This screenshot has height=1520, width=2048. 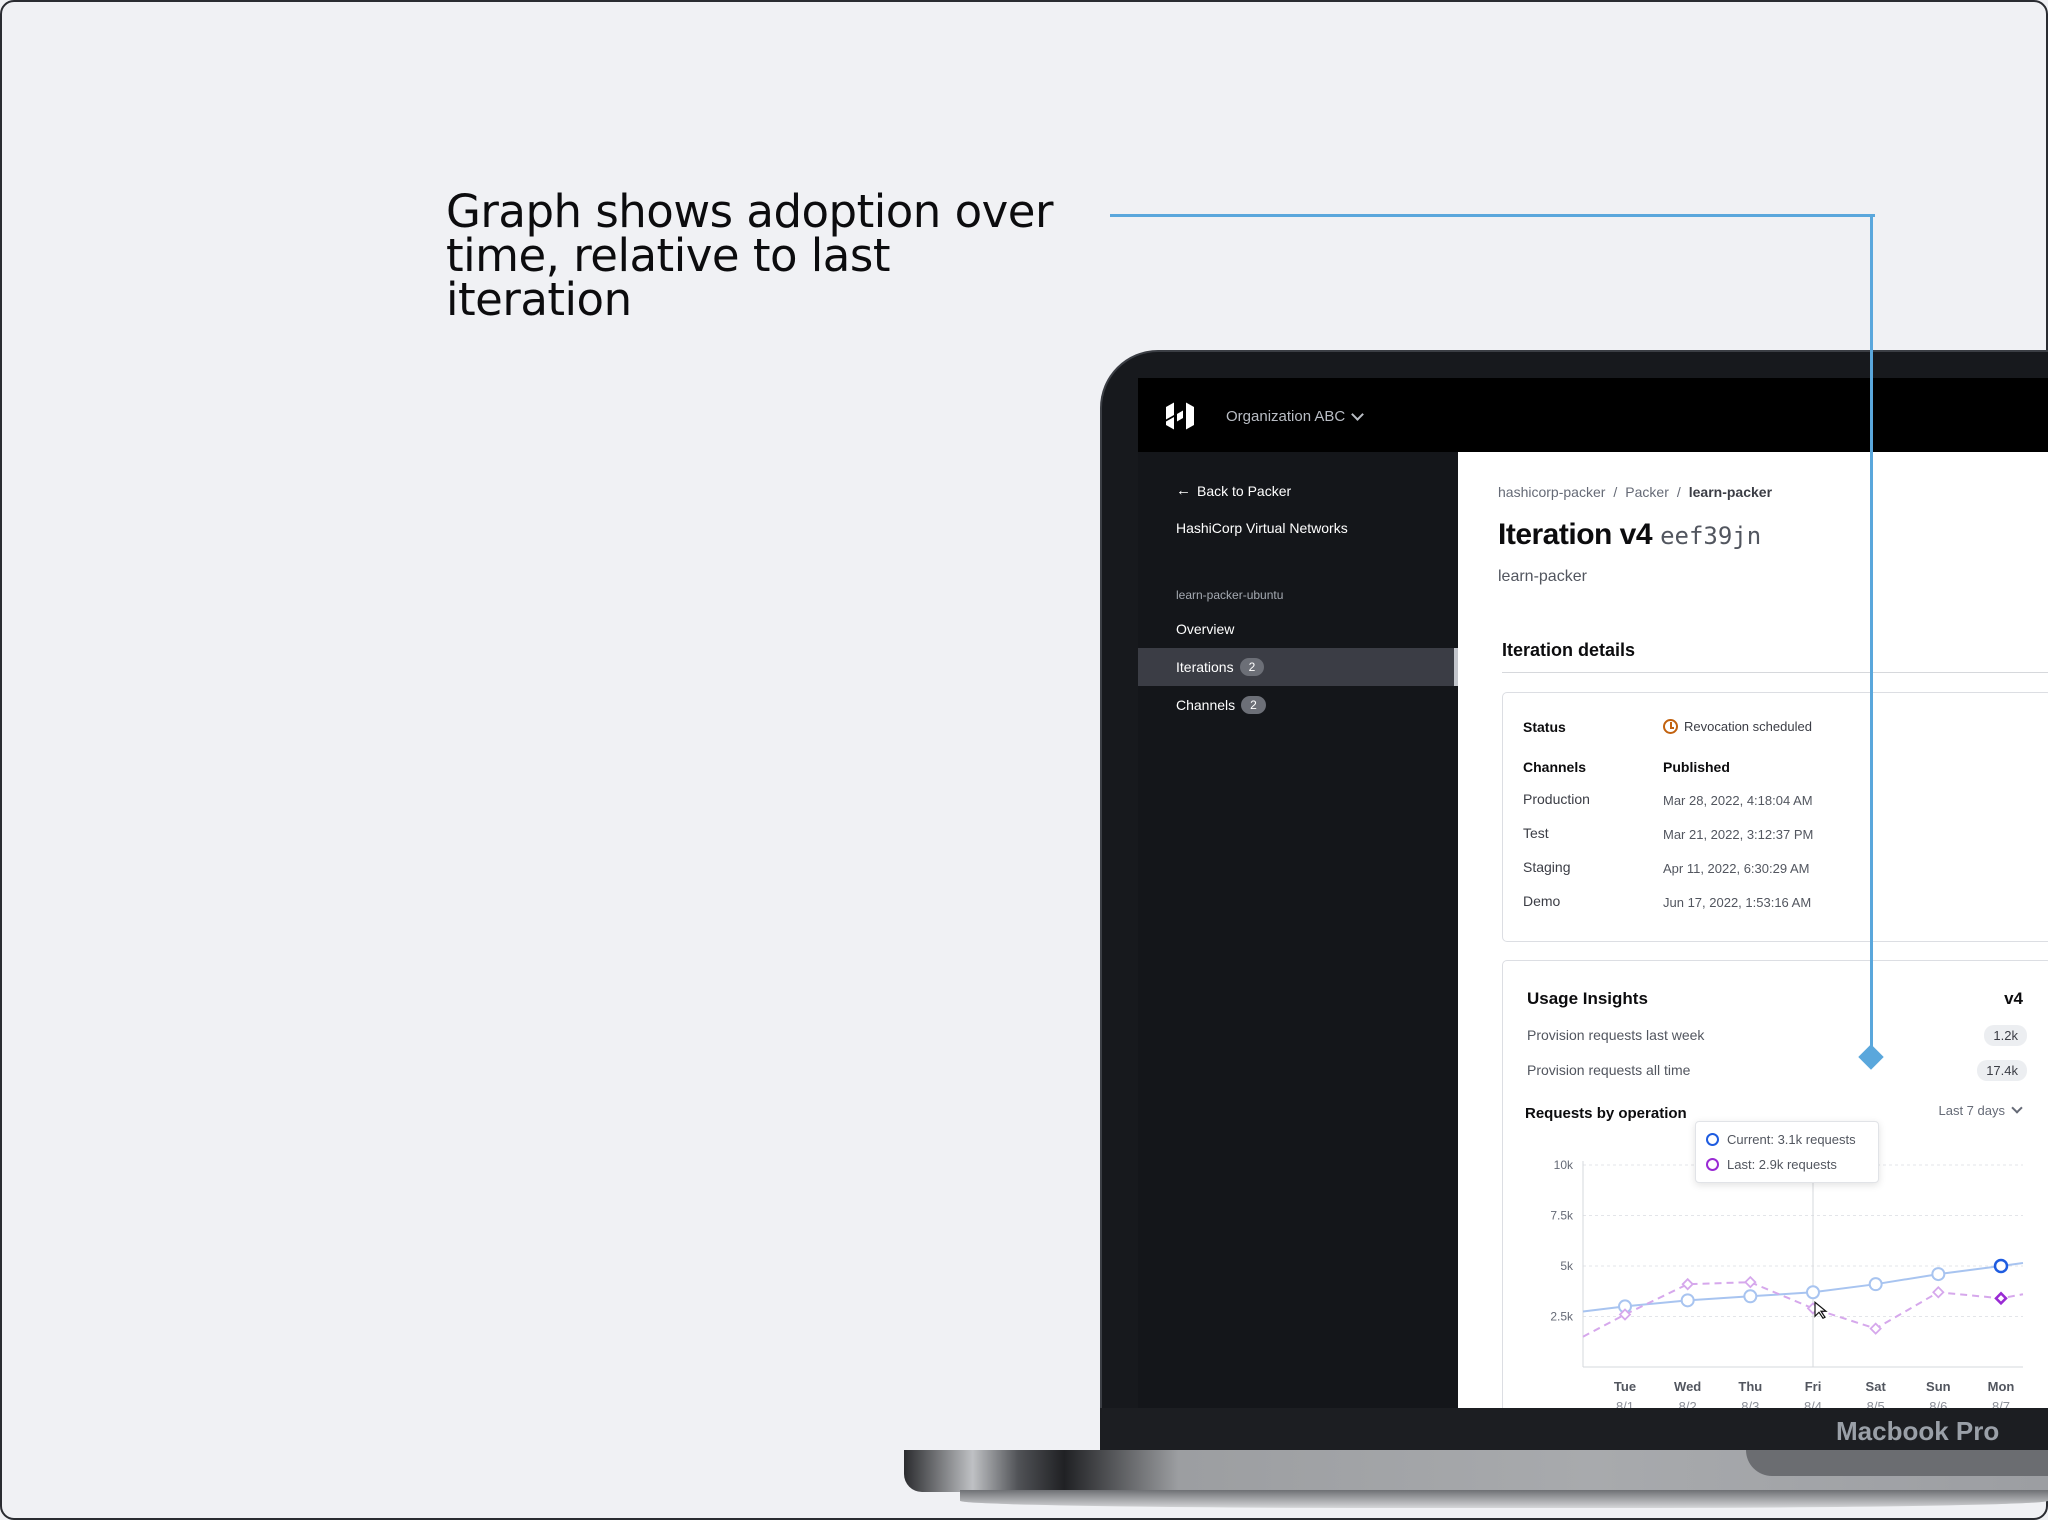 What do you see at coordinates (1736, 868) in the screenshot?
I see `channel-published: Apr 11, 2022, 6:30:29 AM` at bounding box center [1736, 868].